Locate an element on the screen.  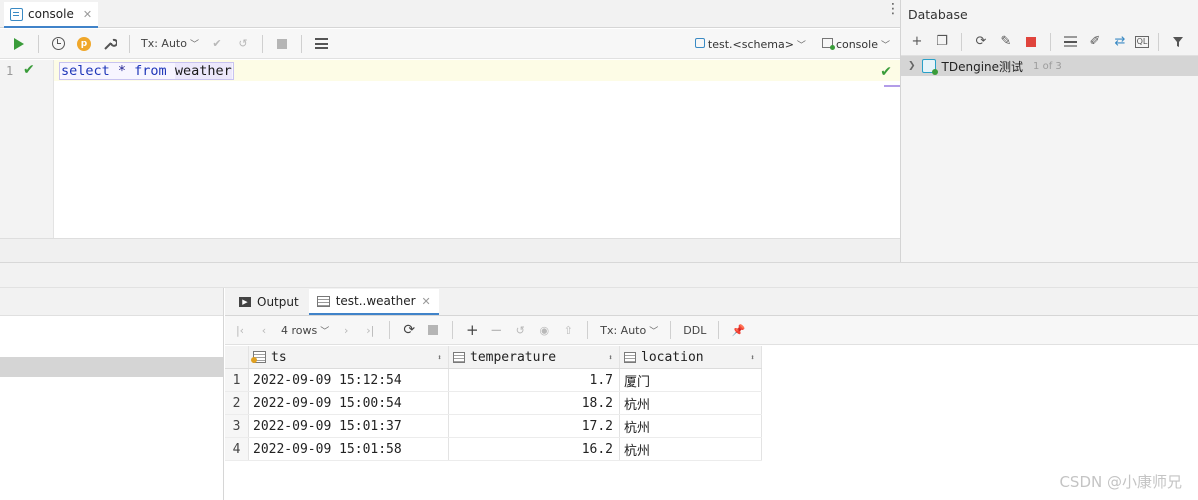
filter-icon is located at coordinates (1178, 42).